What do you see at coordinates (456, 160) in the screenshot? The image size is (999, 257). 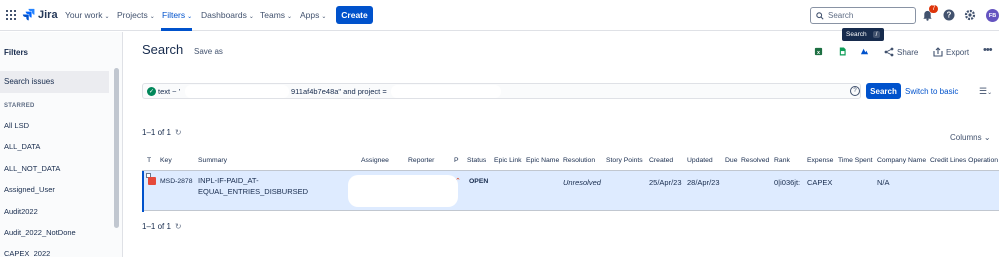 I see `column-header: P` at bounding box center [456, 160].